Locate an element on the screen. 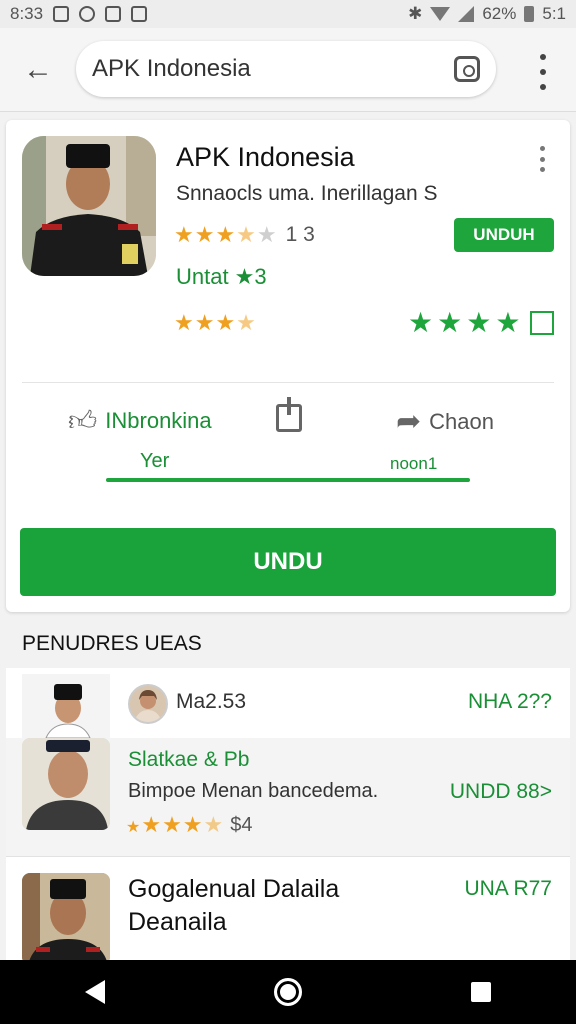 The image size is (576, 1024). list-item-description: Bimpoe Menan bancedema. is located at coordinates (253, 791).